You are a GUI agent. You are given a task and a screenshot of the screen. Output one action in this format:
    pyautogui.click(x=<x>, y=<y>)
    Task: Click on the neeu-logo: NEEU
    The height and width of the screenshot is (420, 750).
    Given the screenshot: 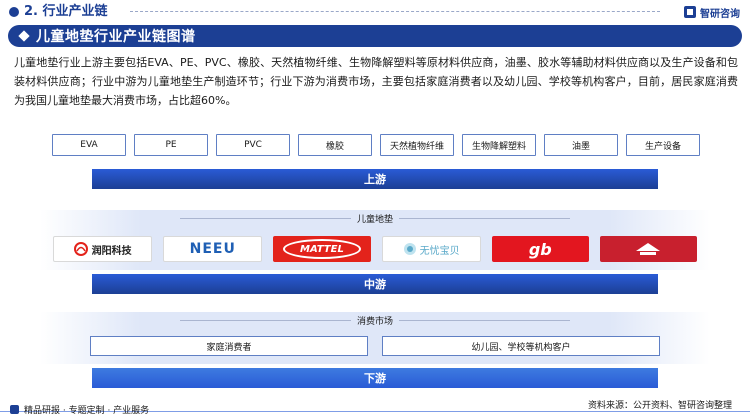 What is the action you would take?
    pyautogui.click(x=213, y=249)
    